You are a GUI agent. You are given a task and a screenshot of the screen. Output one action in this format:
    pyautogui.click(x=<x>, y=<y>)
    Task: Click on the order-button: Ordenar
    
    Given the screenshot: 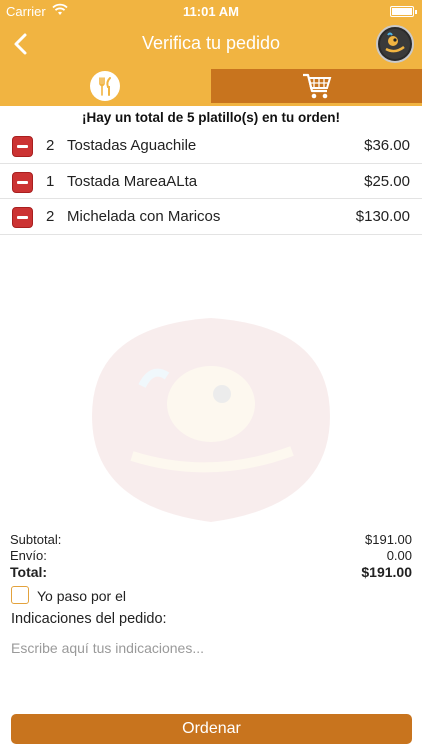 What is the action you would take?
    pyautogui.click(x=211, y=729)
    